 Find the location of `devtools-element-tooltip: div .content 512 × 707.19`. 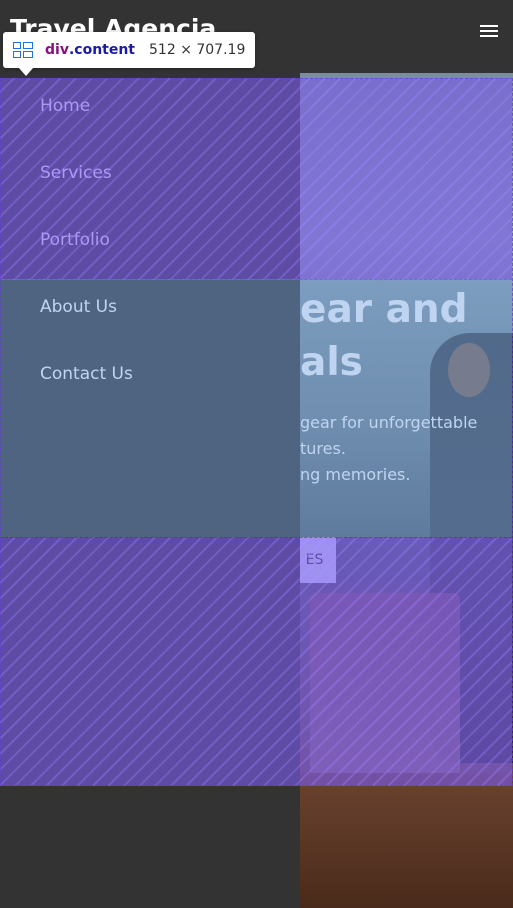

devtools-element-tooltip: div .content 512 × 707.19 is located at coordinates (129, 54).